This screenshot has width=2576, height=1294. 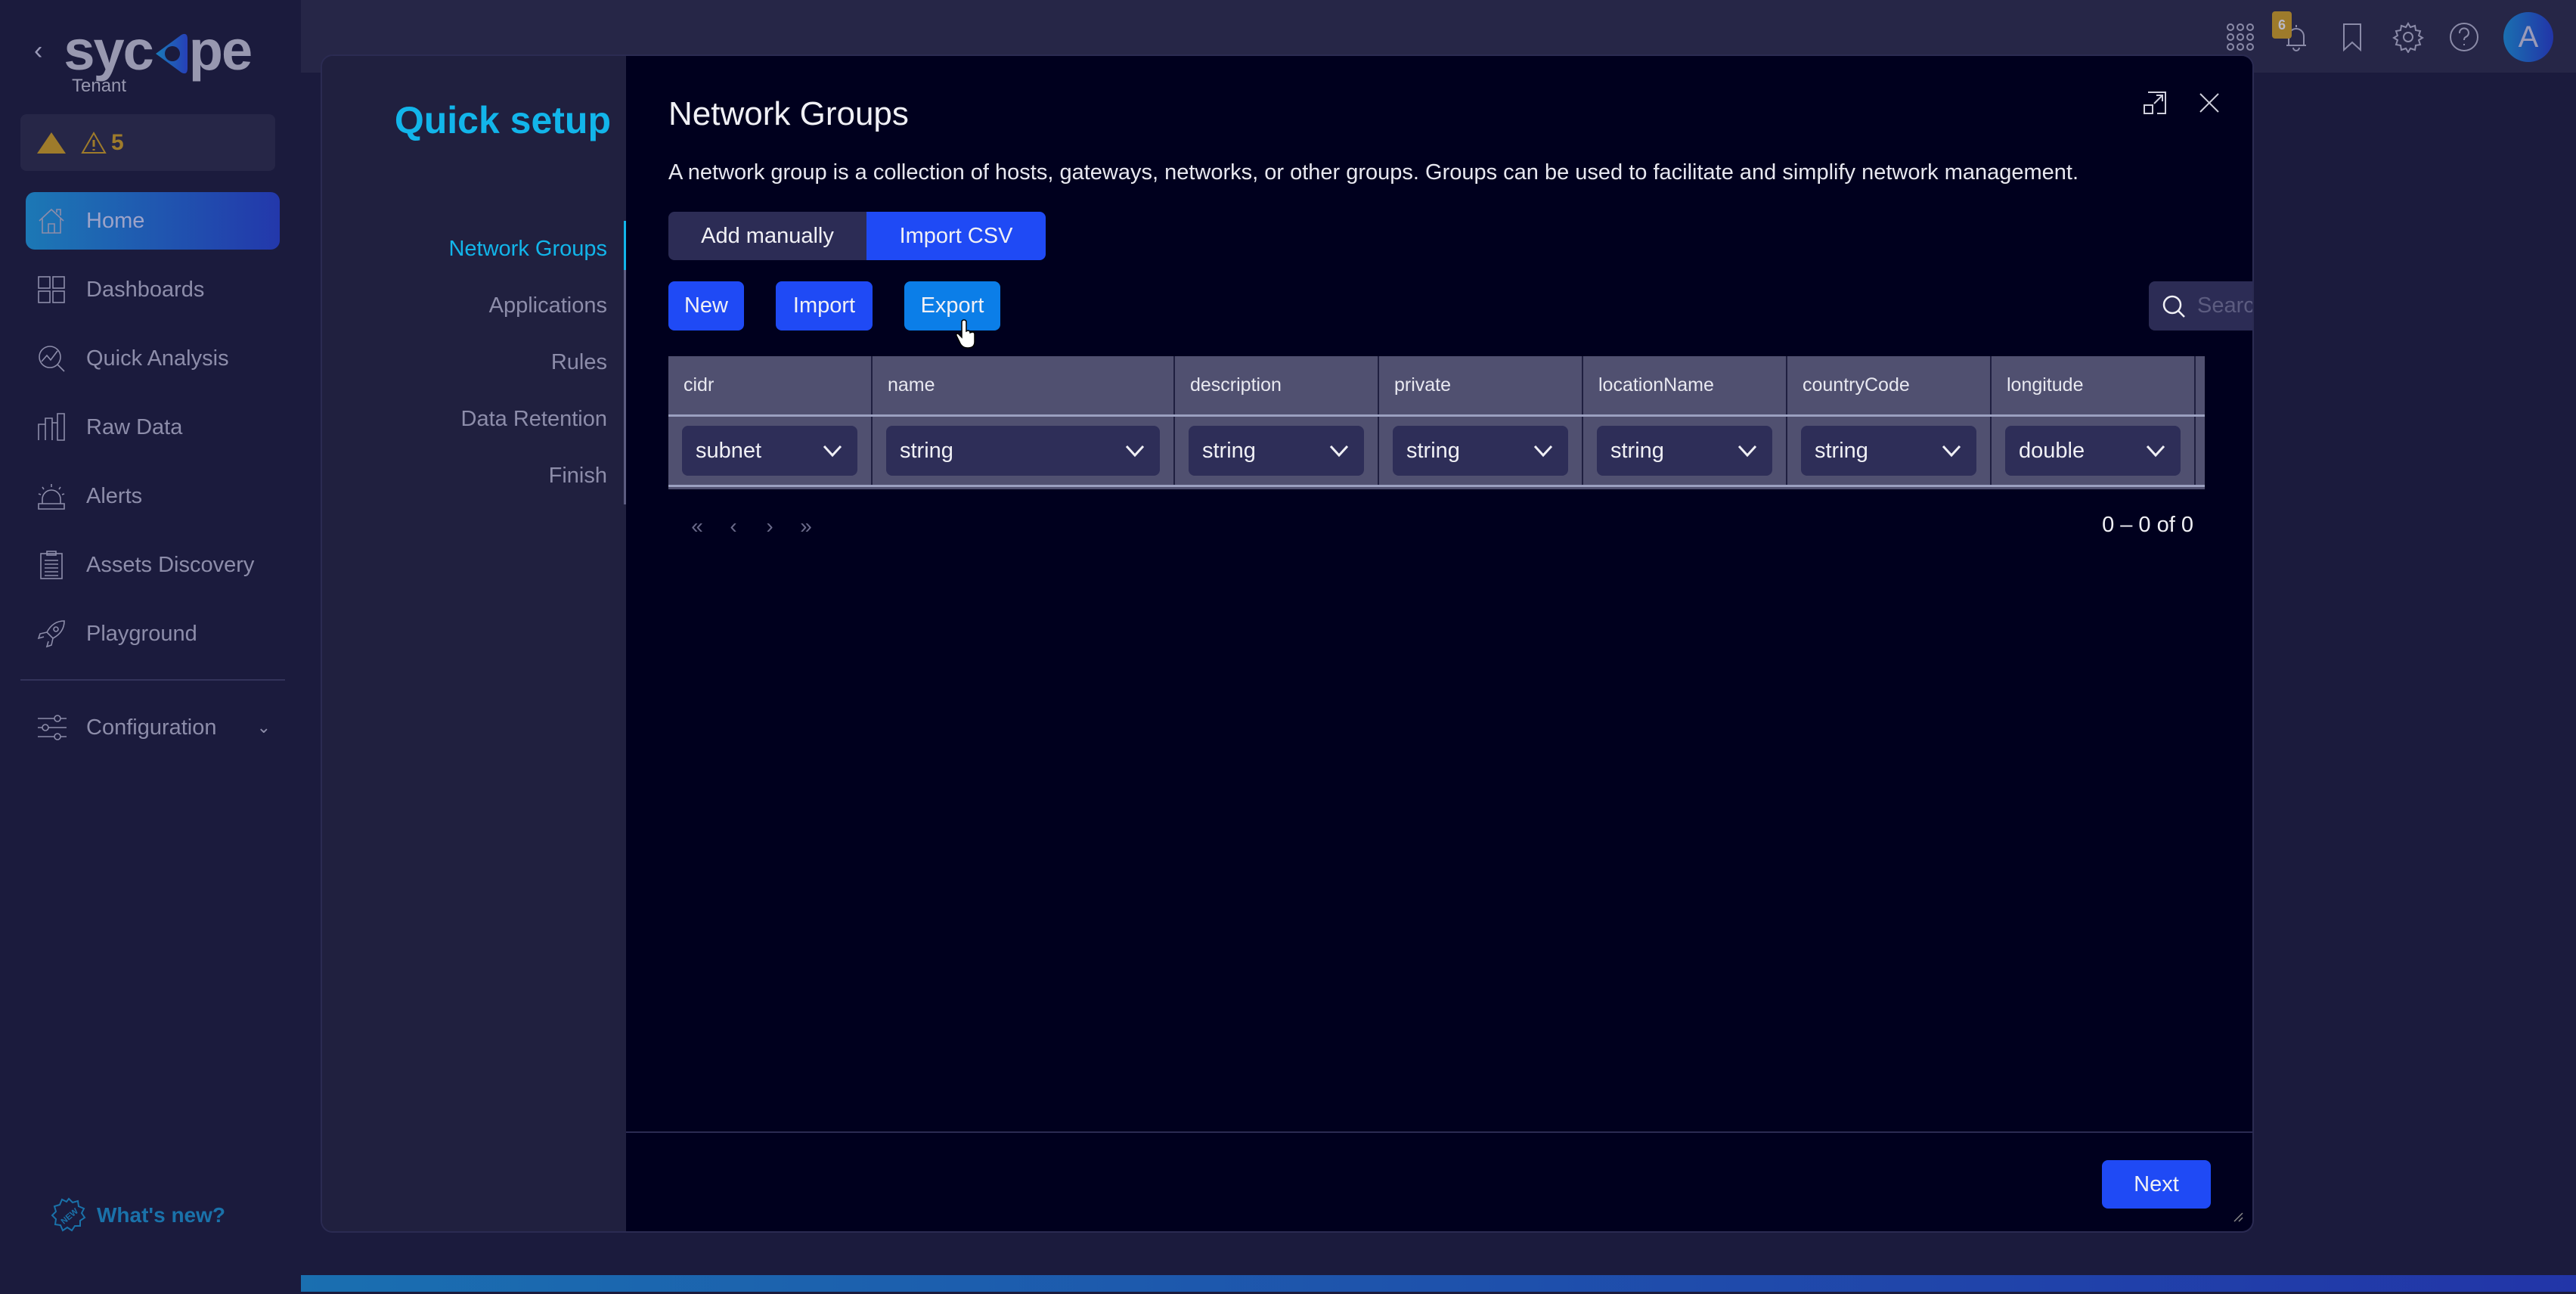 I want to click on column-header-overflow, so click(x=2200, y=385).